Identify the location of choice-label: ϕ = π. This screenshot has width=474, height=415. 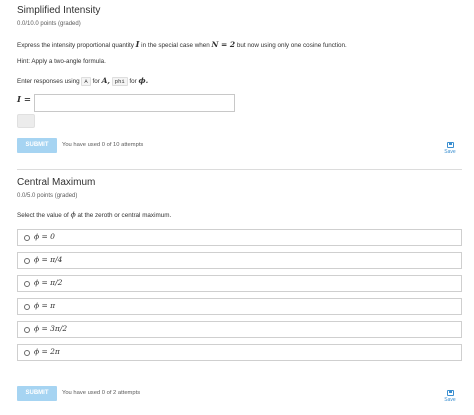
(45, 305).